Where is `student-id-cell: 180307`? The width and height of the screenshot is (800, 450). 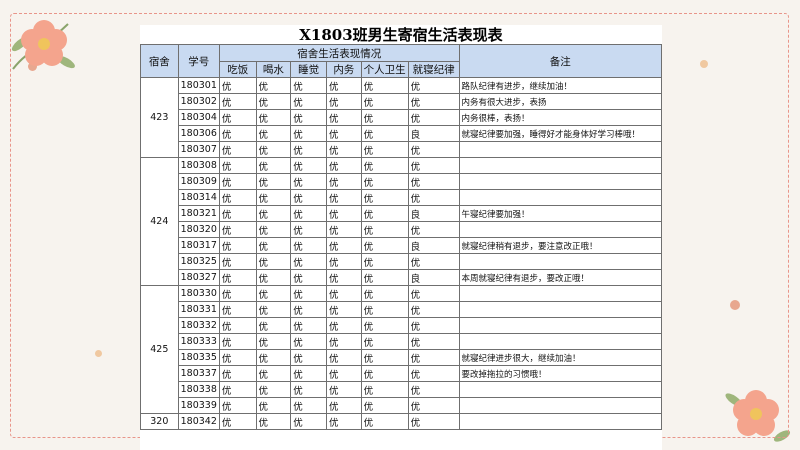 student-id-cell: 180307 is located at coordinates (198, 149).